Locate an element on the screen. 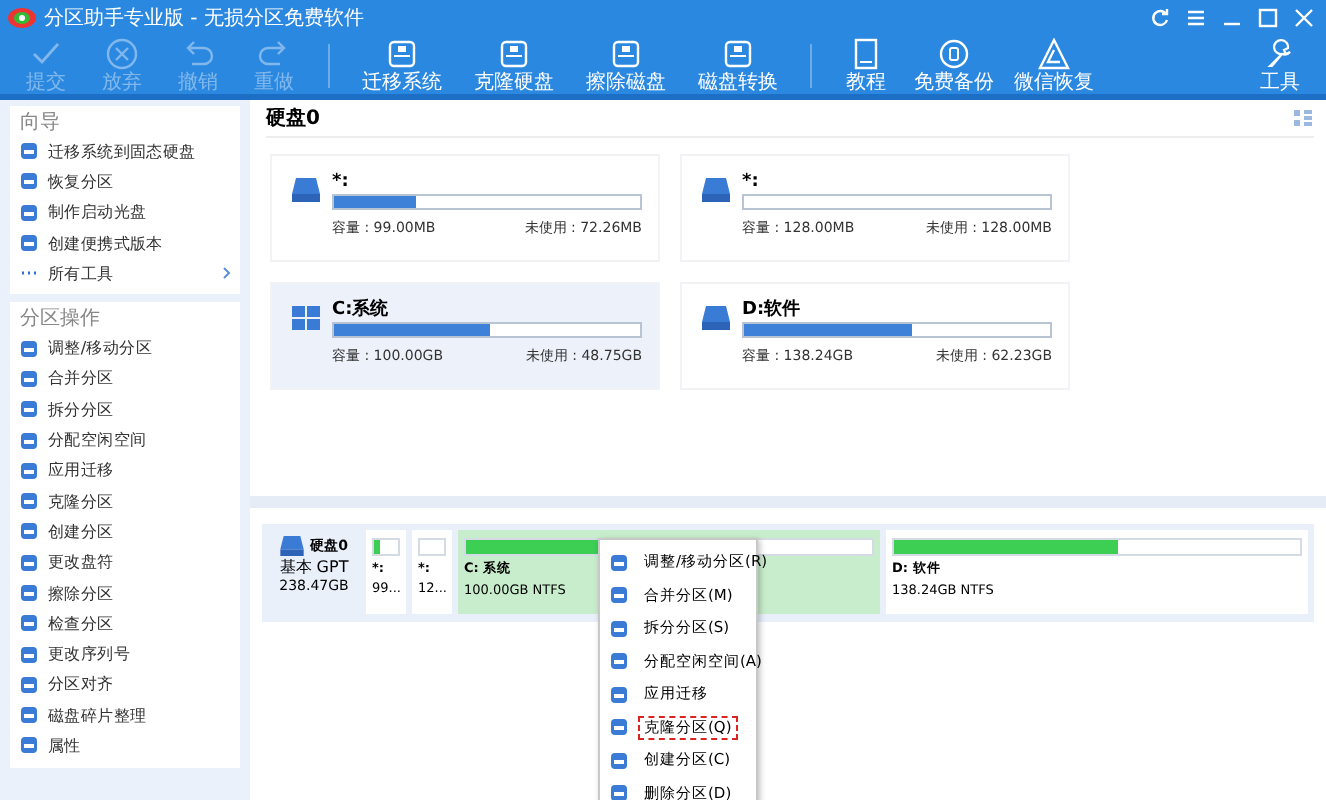  partition-name: C:系统 is located at coordinates (361, 311).